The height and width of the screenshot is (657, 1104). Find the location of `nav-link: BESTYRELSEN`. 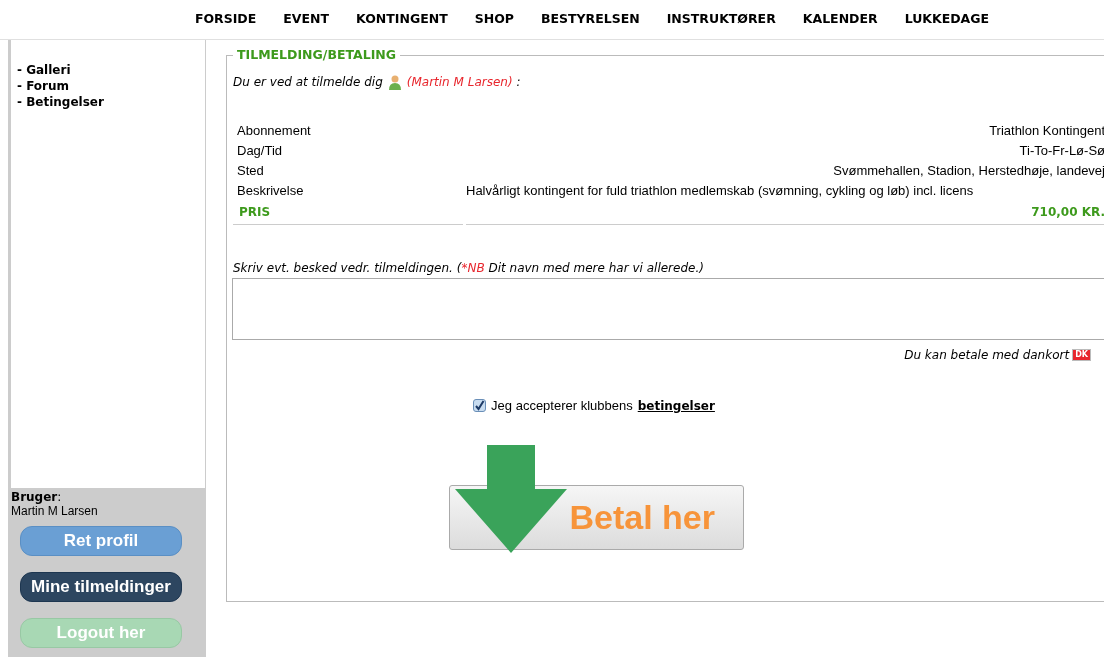

nav-link: BESTYRELSEN is located at coordinates (590, 19).